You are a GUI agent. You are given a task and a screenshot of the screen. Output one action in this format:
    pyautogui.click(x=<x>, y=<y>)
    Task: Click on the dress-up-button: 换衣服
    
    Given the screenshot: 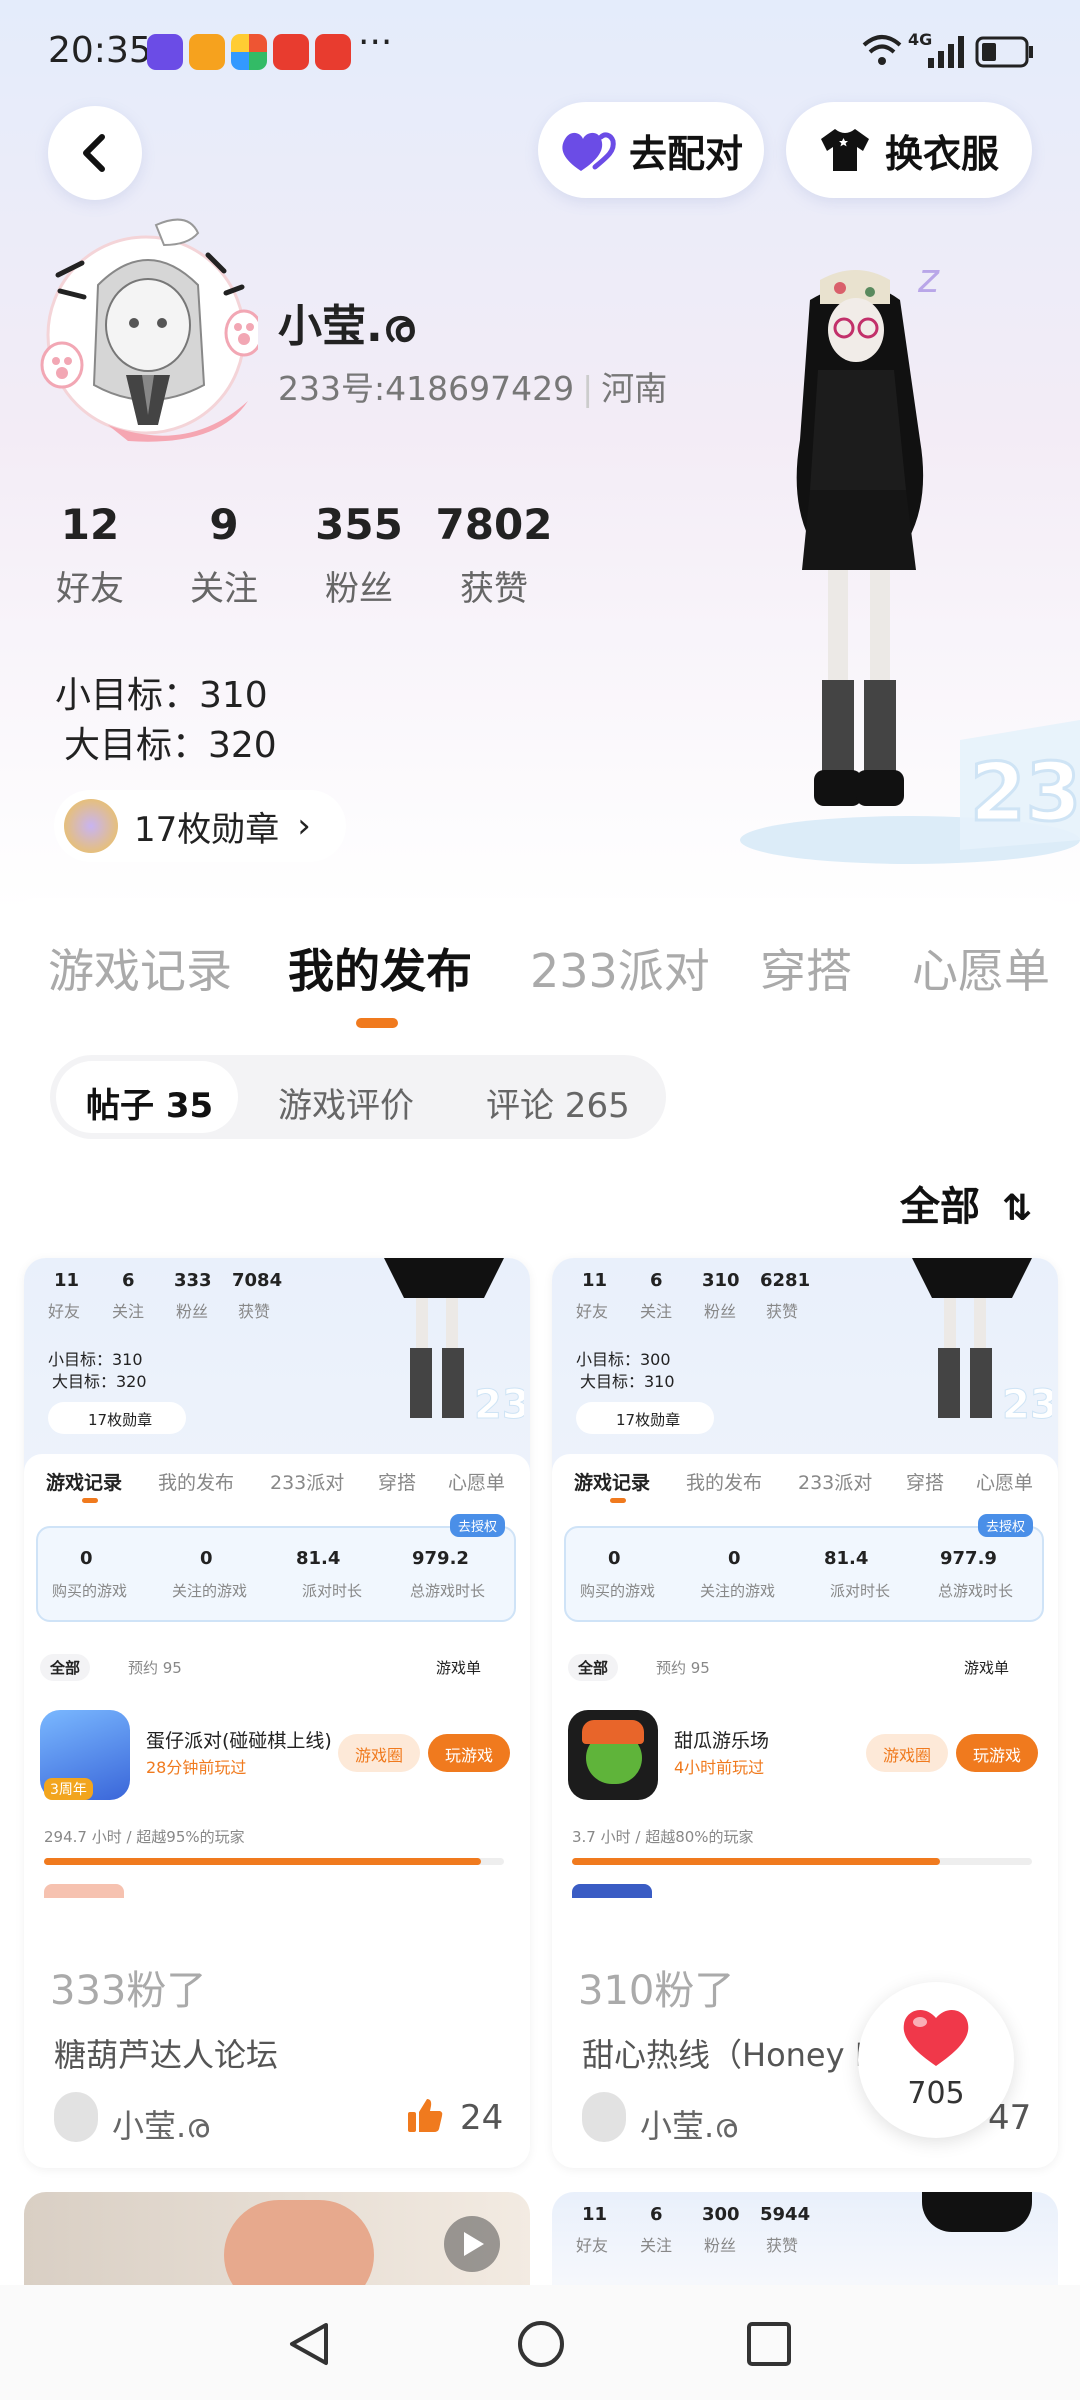 What is the action you would take?
    pyautogui.click(x=909, y=150)
    